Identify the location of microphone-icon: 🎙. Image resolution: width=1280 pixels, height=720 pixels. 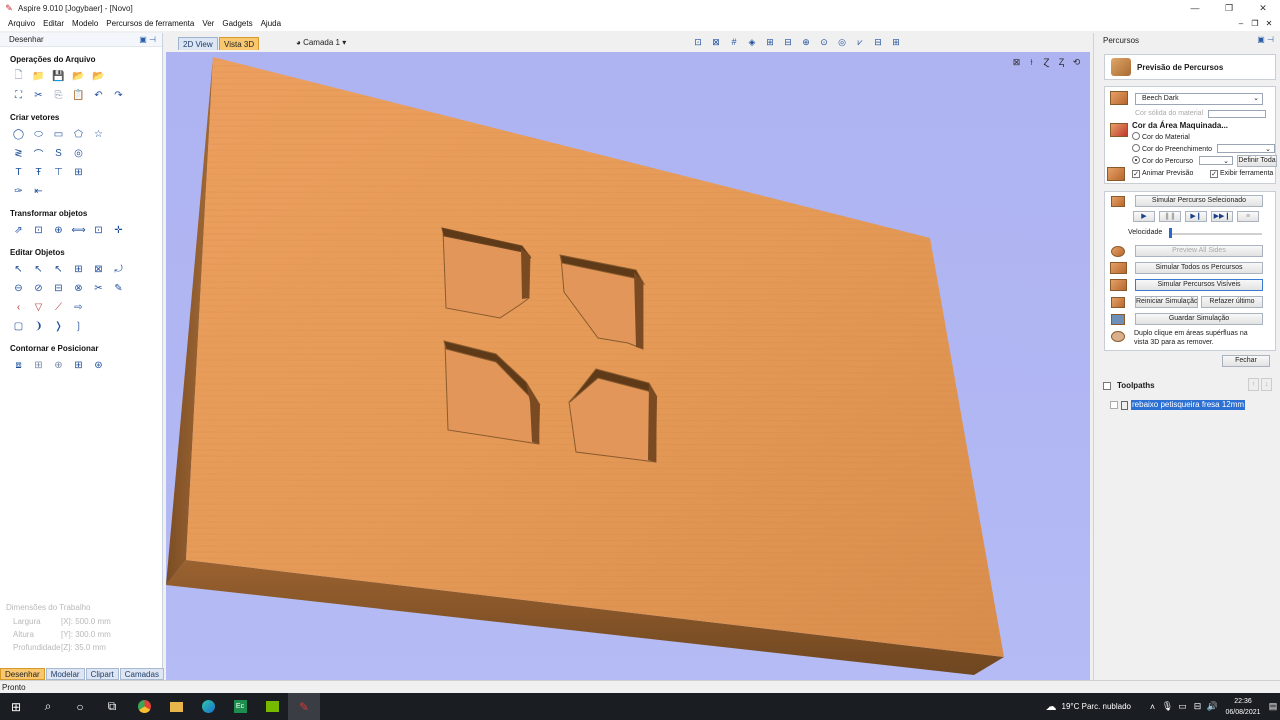
(1167, 706).